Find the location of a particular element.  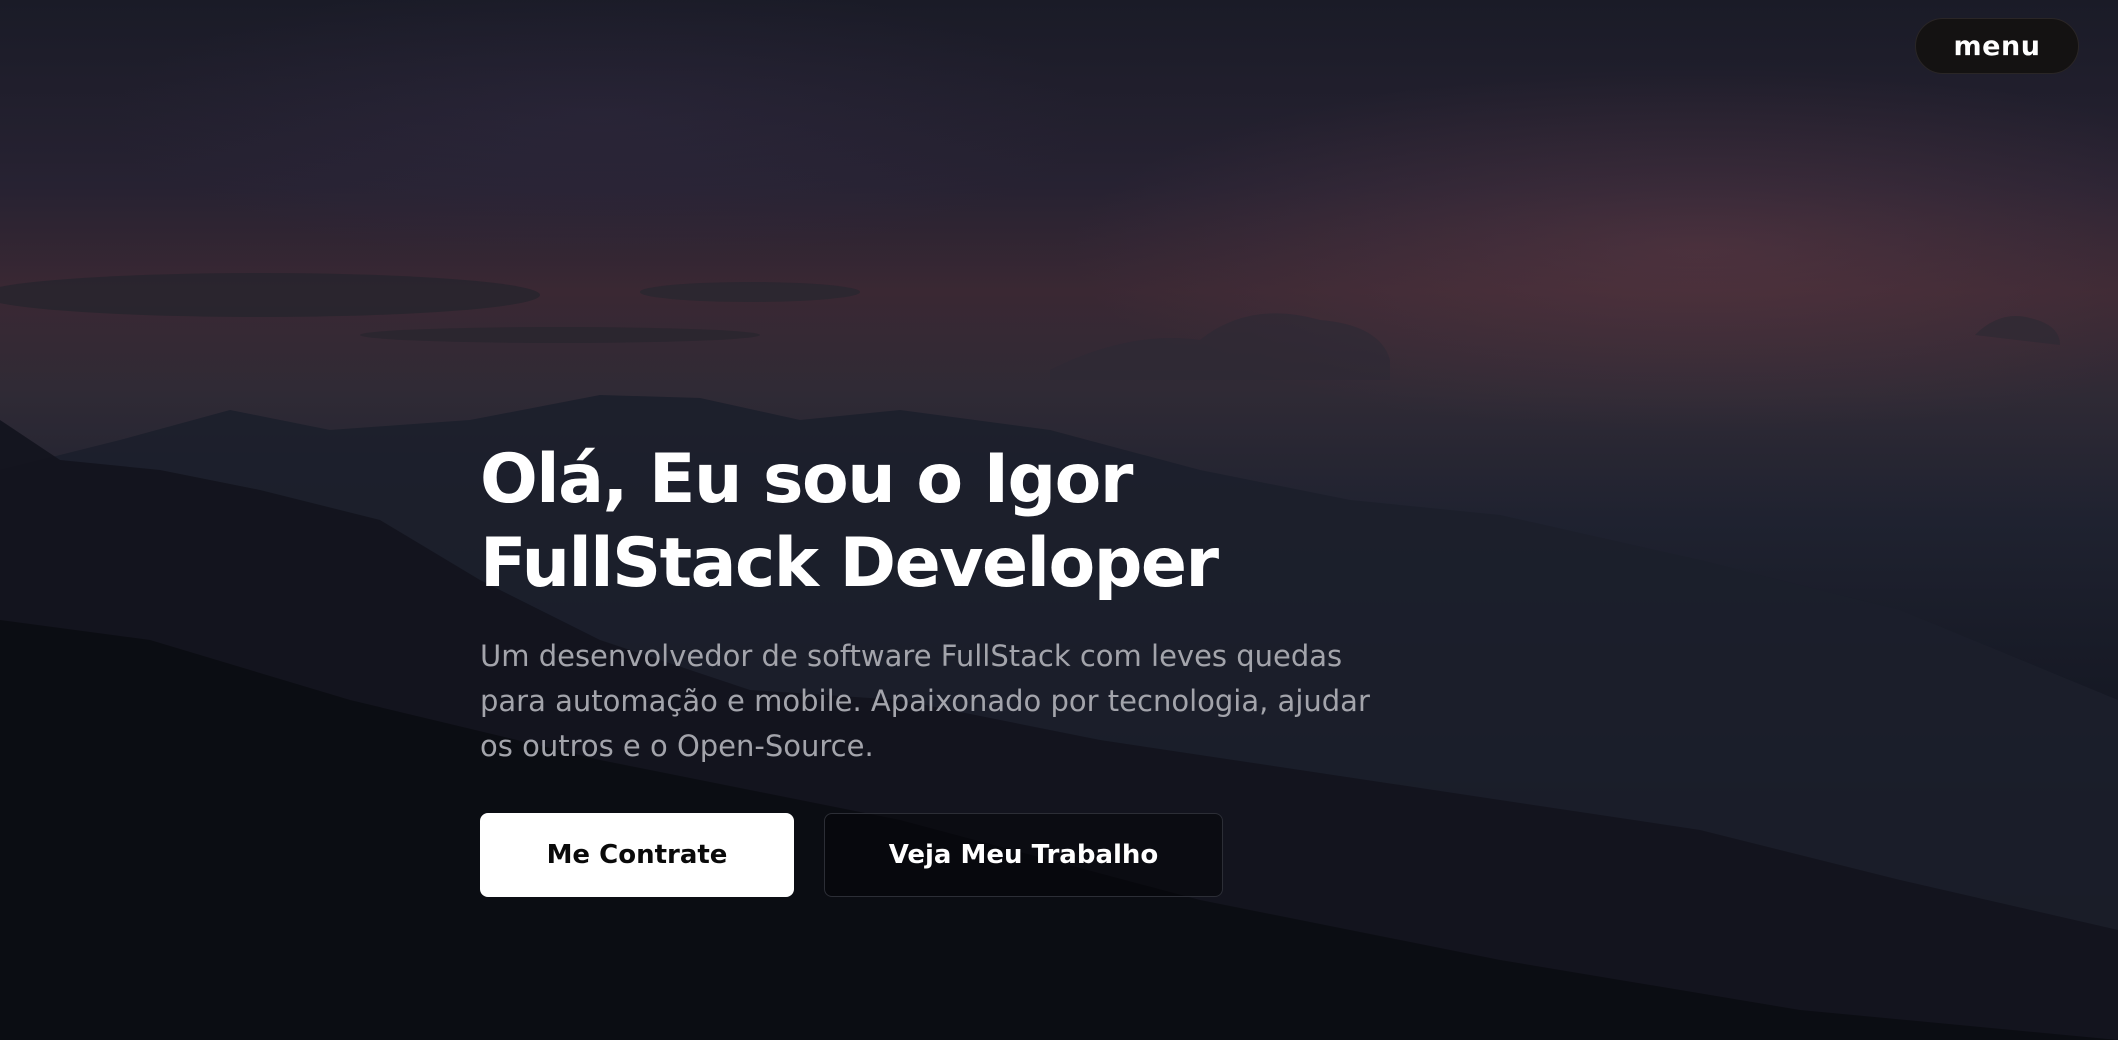

hero-actions: Me Contrate Veja Meu Trabalho is located at coordinates (851, 855).